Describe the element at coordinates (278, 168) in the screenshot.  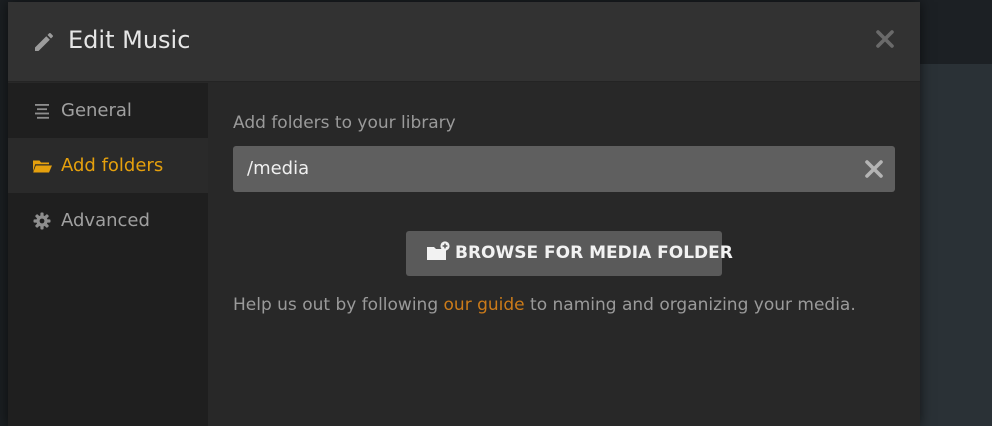
I see `folder-path-value: /media` at that location.